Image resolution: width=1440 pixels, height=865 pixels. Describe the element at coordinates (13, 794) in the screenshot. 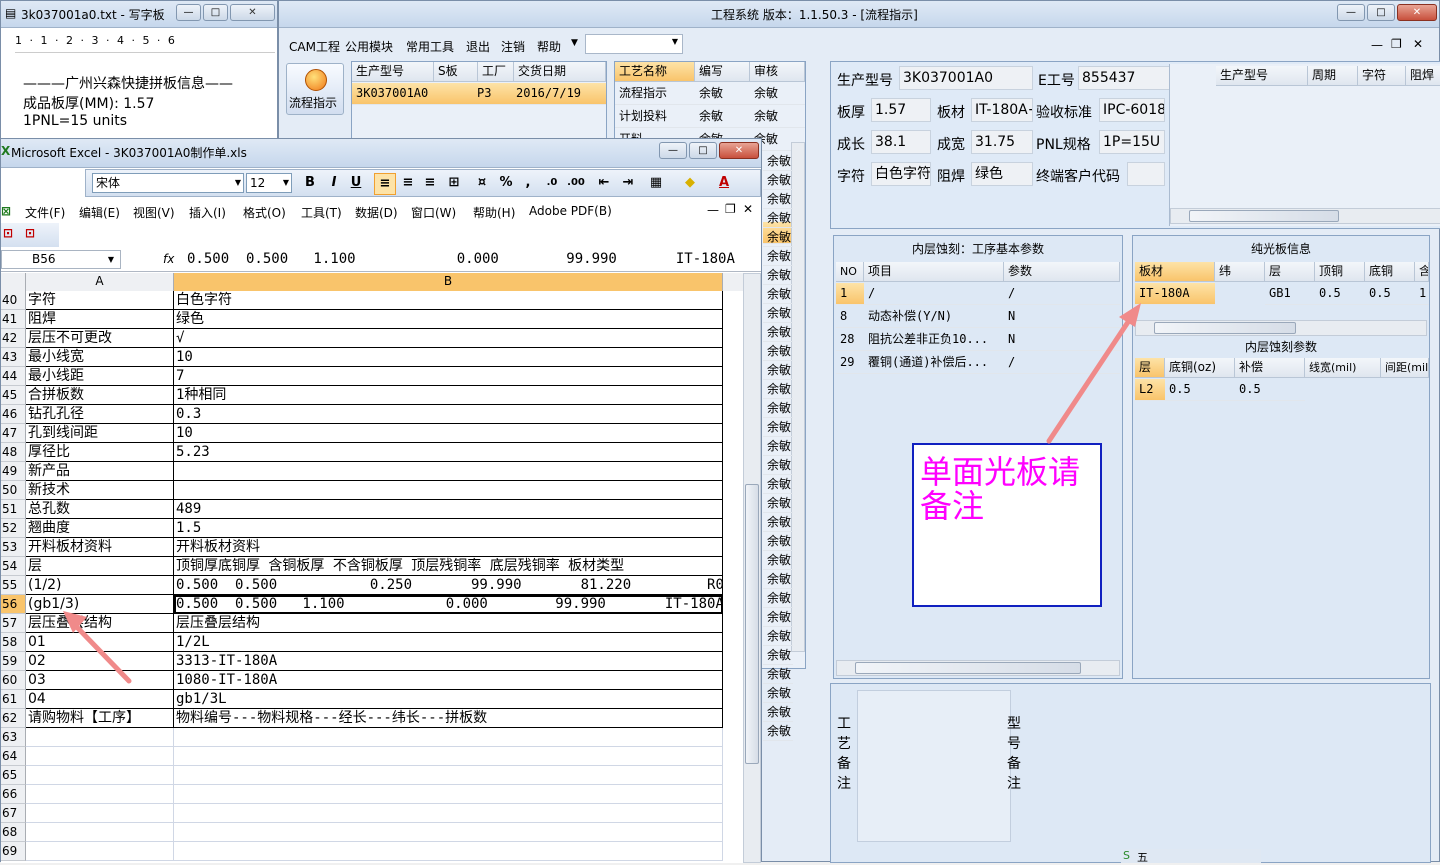

I see `row-header: 66` at that location.